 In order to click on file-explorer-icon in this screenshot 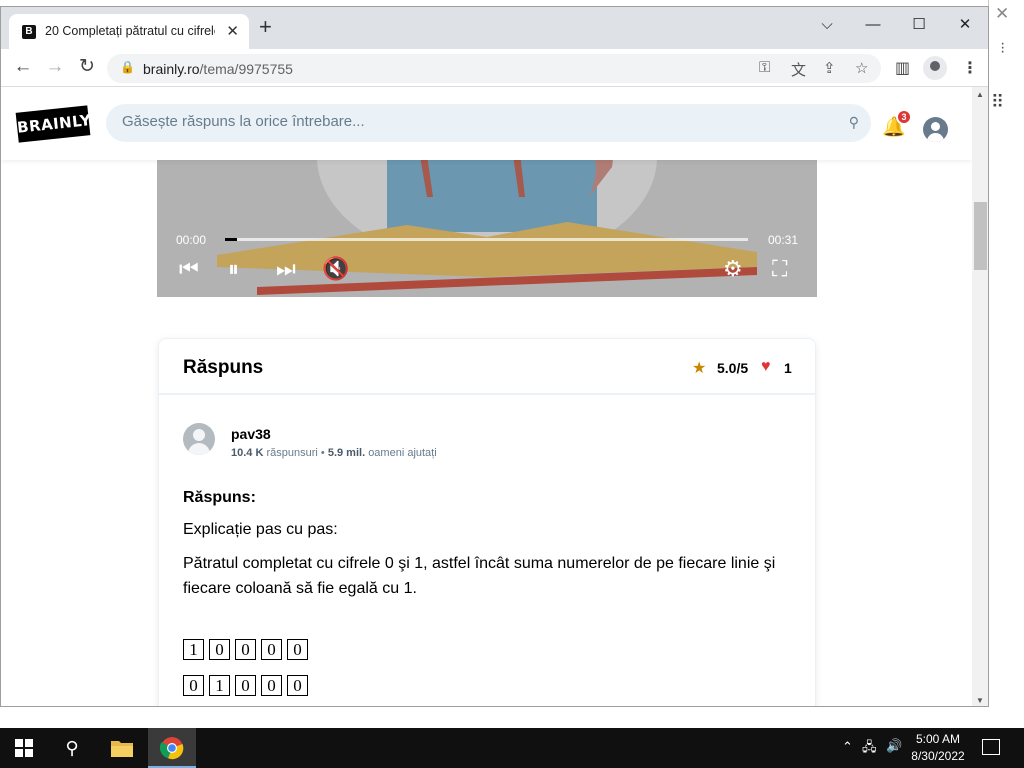, I will do `click(122, 748)`.